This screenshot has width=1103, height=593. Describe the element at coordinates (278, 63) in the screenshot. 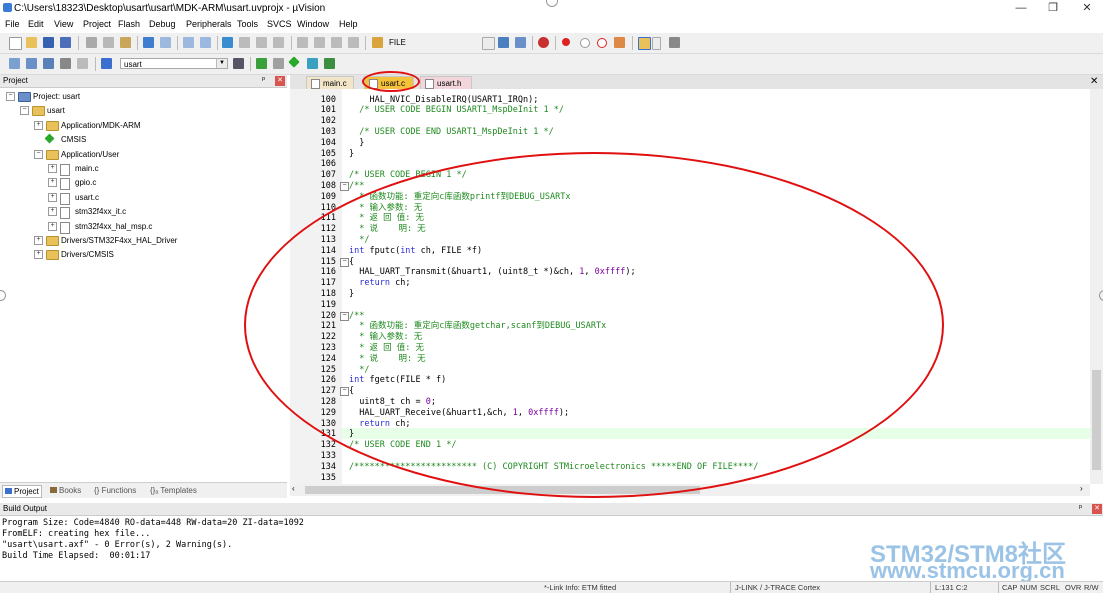

I see `file-extensions-icon` at that location.